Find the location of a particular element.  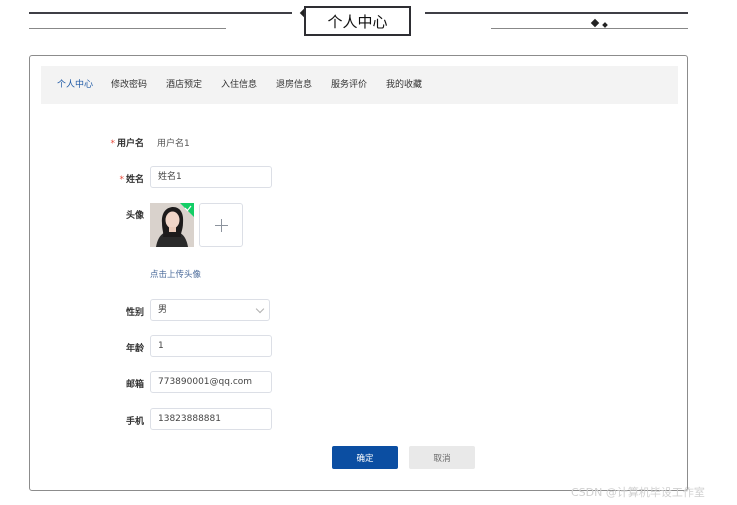

gender-select: 男 is located at coordinates (210, 310).